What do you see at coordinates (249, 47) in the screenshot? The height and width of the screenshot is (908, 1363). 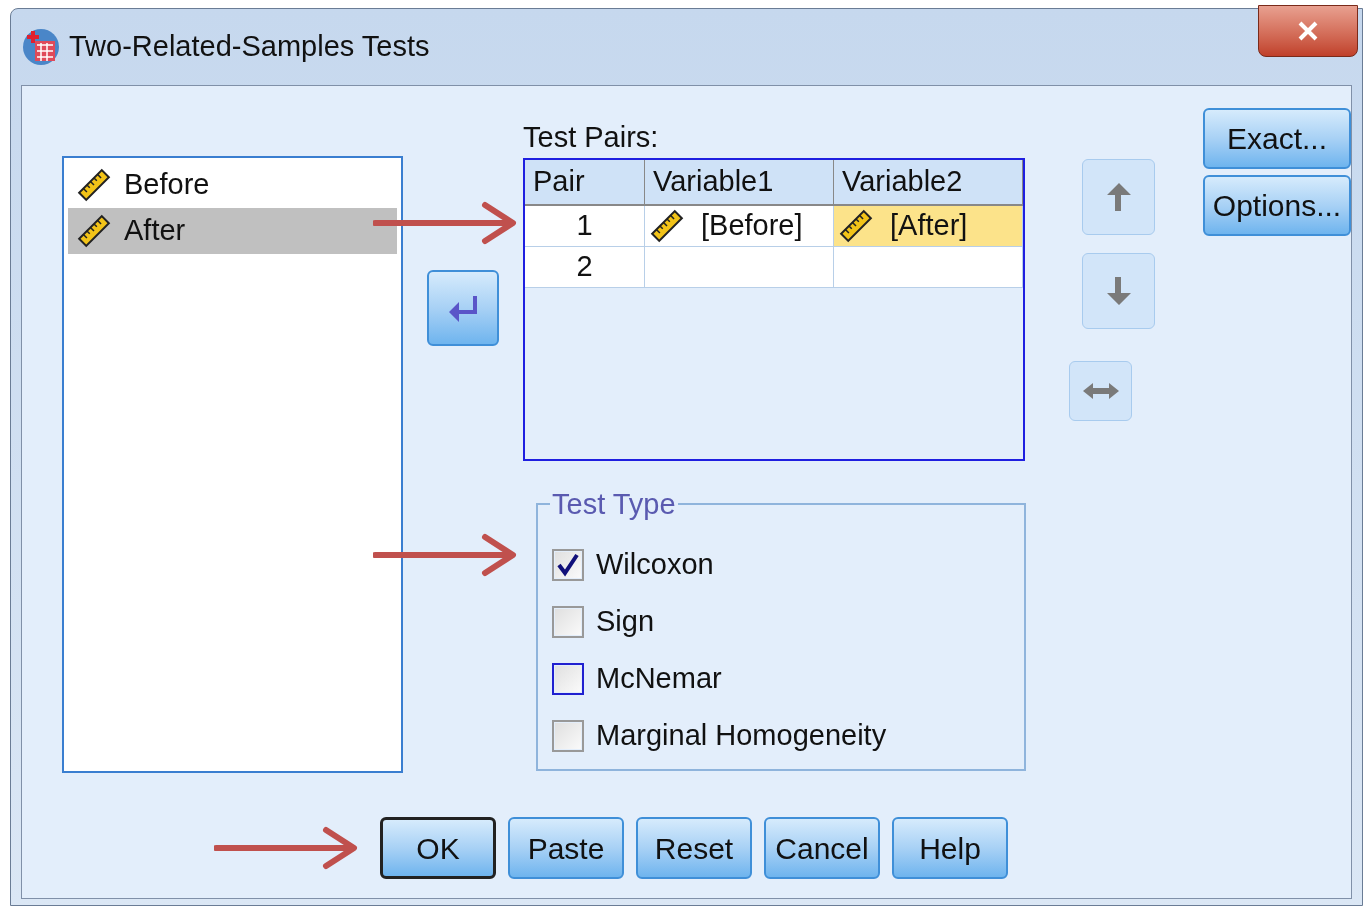 I see `window-title: Two-Related-Samples Tests` at bounding box center [249, 47].